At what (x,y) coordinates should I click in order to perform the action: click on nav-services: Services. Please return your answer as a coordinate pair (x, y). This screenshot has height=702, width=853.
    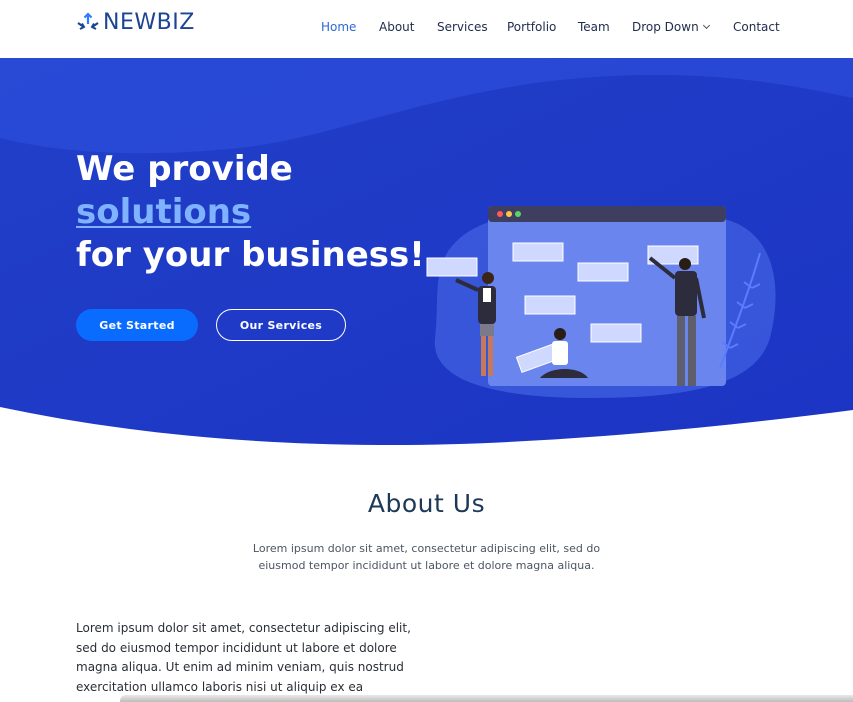
    Looking at the image, I should click on (462, 27).